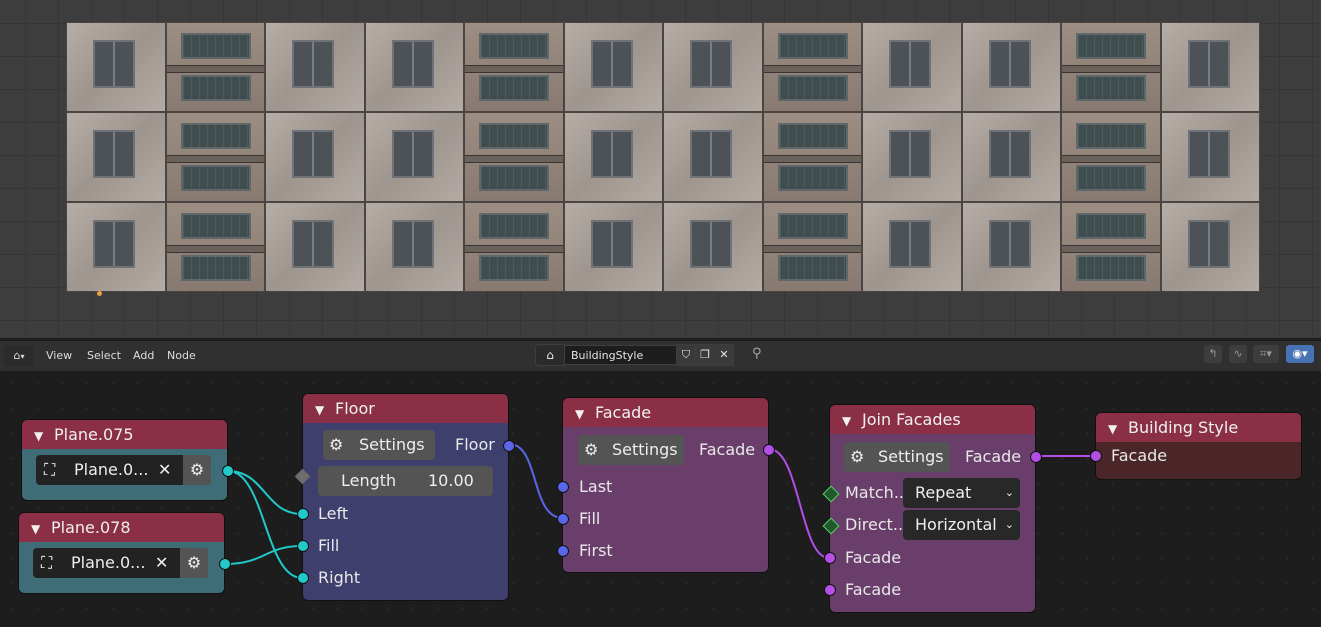 This screenshot has width=1321, height=627. What do you see at coordinates (1238, 354) in the screenshot?
I see `snap-icon: ∿` at bounding box center [1238, 354].